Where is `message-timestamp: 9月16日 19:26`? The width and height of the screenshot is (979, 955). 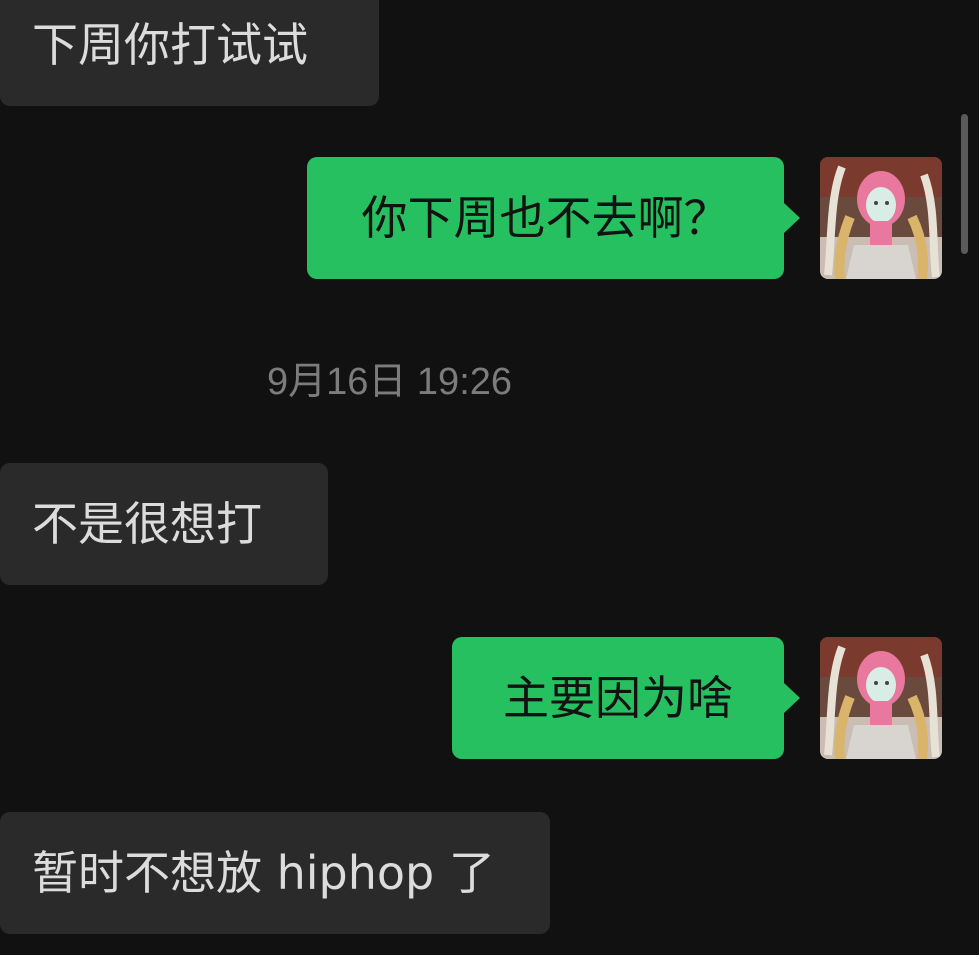 message-timestamp: 9月16日 19:26 is located at coordinates (389, 382).